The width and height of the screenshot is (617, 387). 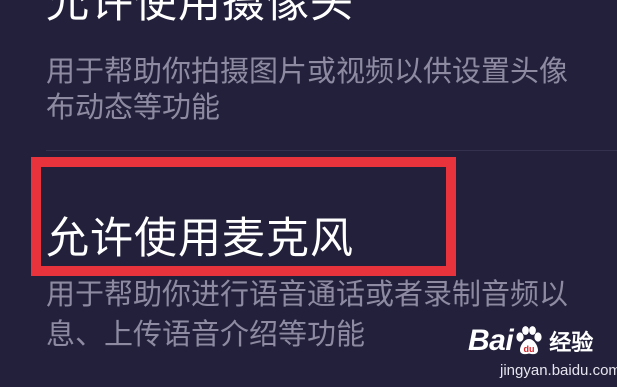 I want to click on watermark-brand-left: Bai, so click(x=491, y=340).